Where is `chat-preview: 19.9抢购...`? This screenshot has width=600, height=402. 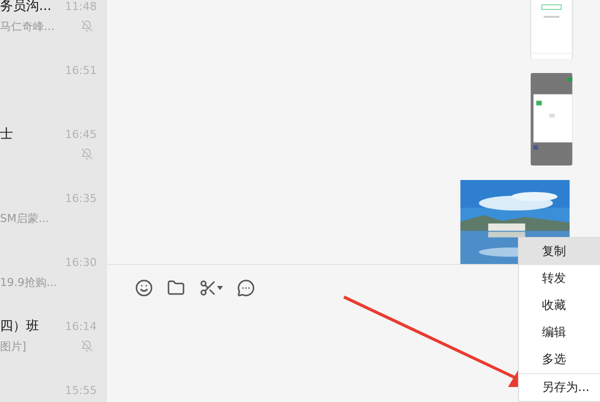 chat-preview: 19.9抢购... is located at coordinates (29, 282).